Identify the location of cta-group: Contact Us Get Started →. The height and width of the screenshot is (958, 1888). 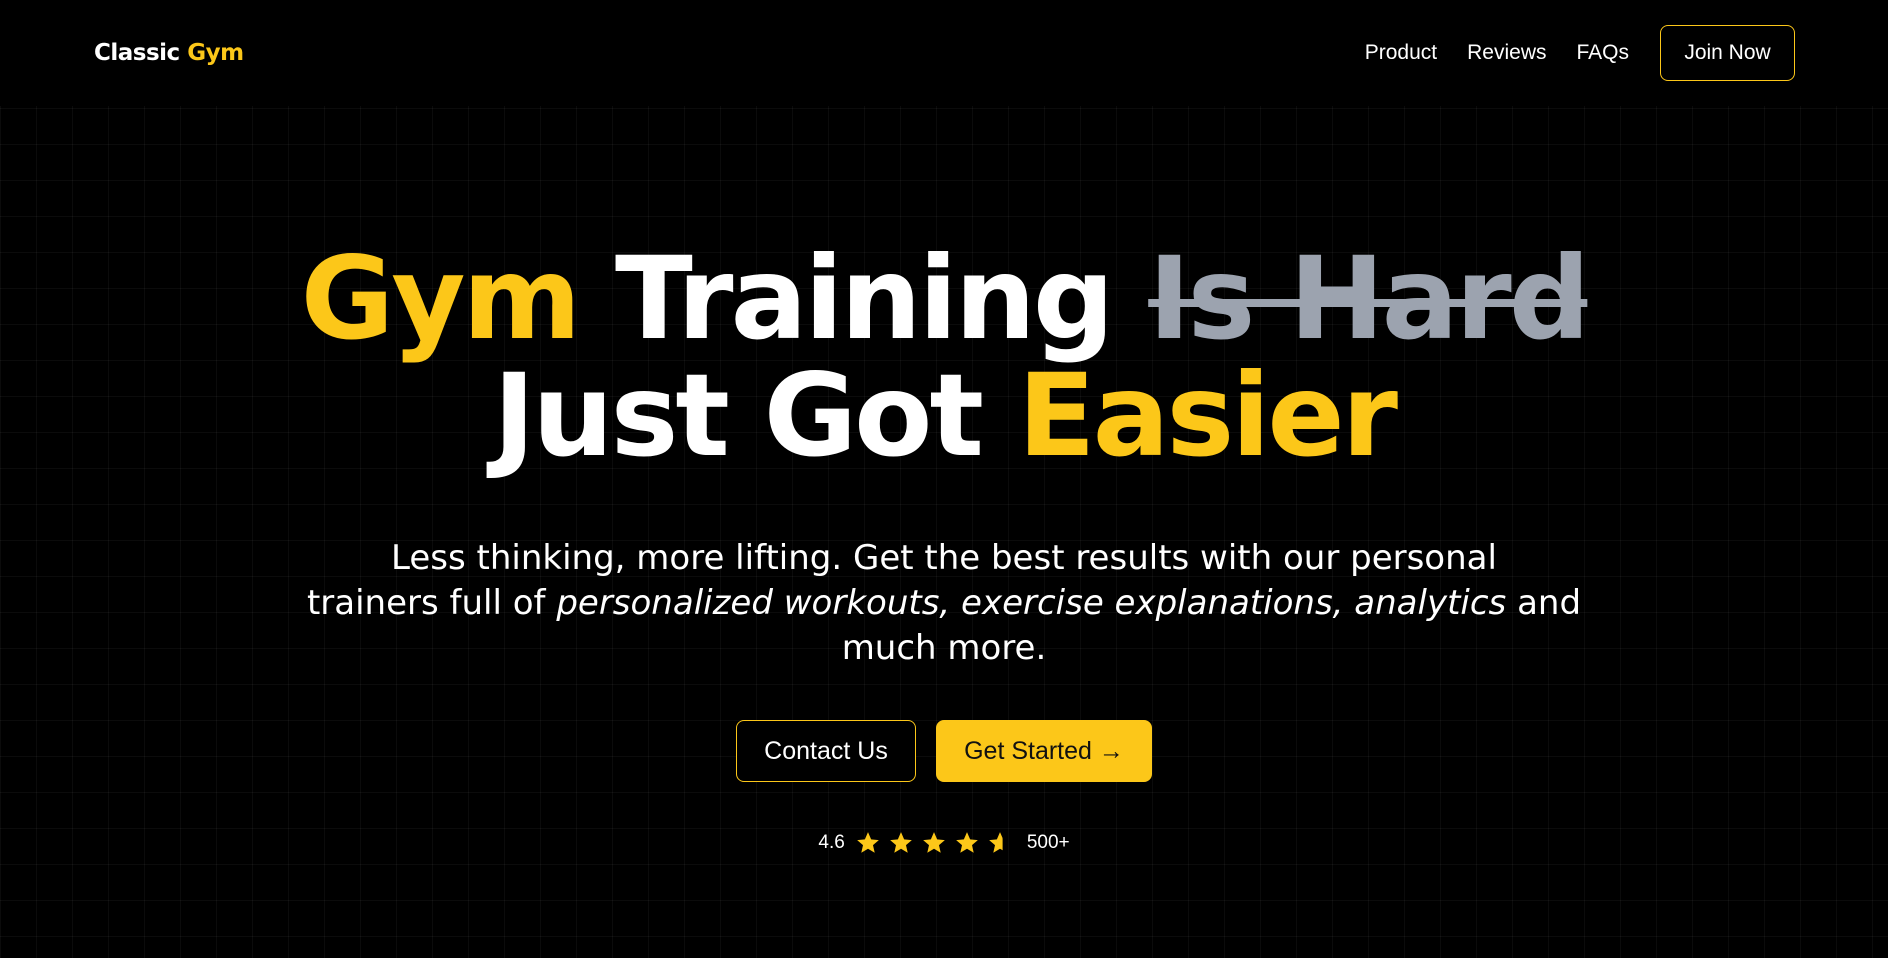
(944, 751).